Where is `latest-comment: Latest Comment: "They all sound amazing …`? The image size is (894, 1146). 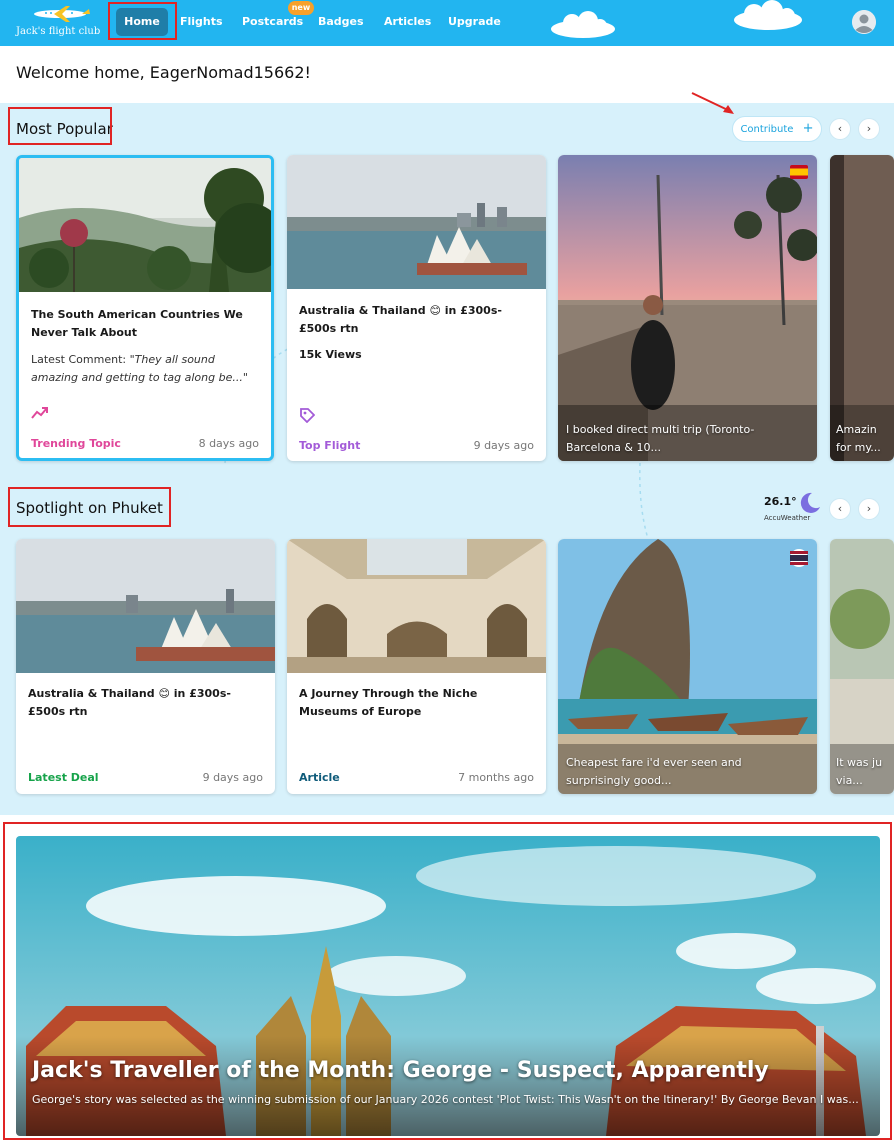
latest-comment: Latest Comment: "They all sound amazing … is located at coordinates (145, 369).